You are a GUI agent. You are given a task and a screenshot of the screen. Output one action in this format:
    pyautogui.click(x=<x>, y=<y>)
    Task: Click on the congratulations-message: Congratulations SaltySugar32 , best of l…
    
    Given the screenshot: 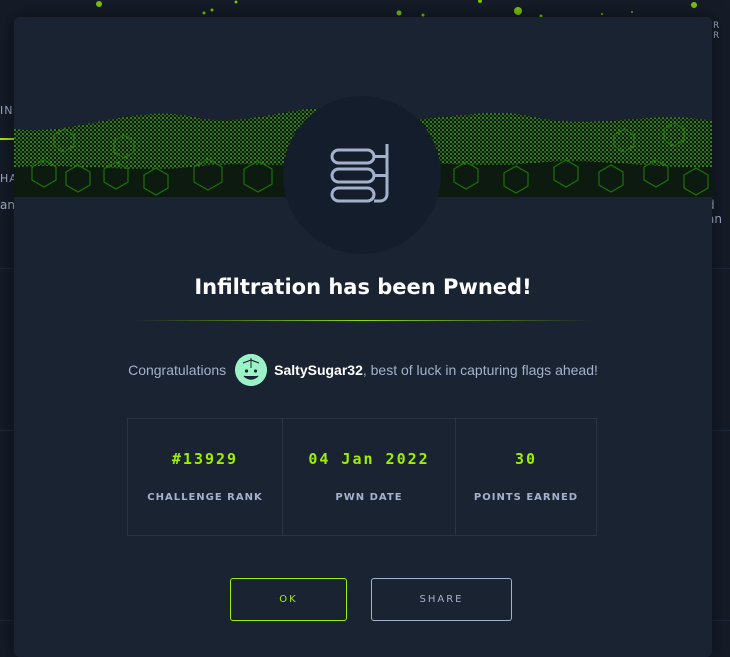 What is the action you would take?
    pyautogui.click(x=363, y=370)
    